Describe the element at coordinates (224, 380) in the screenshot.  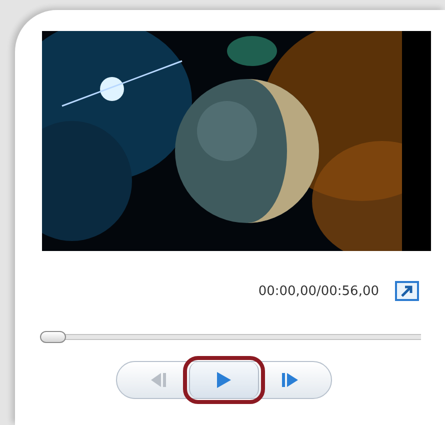
I see `play-icon` at that location.